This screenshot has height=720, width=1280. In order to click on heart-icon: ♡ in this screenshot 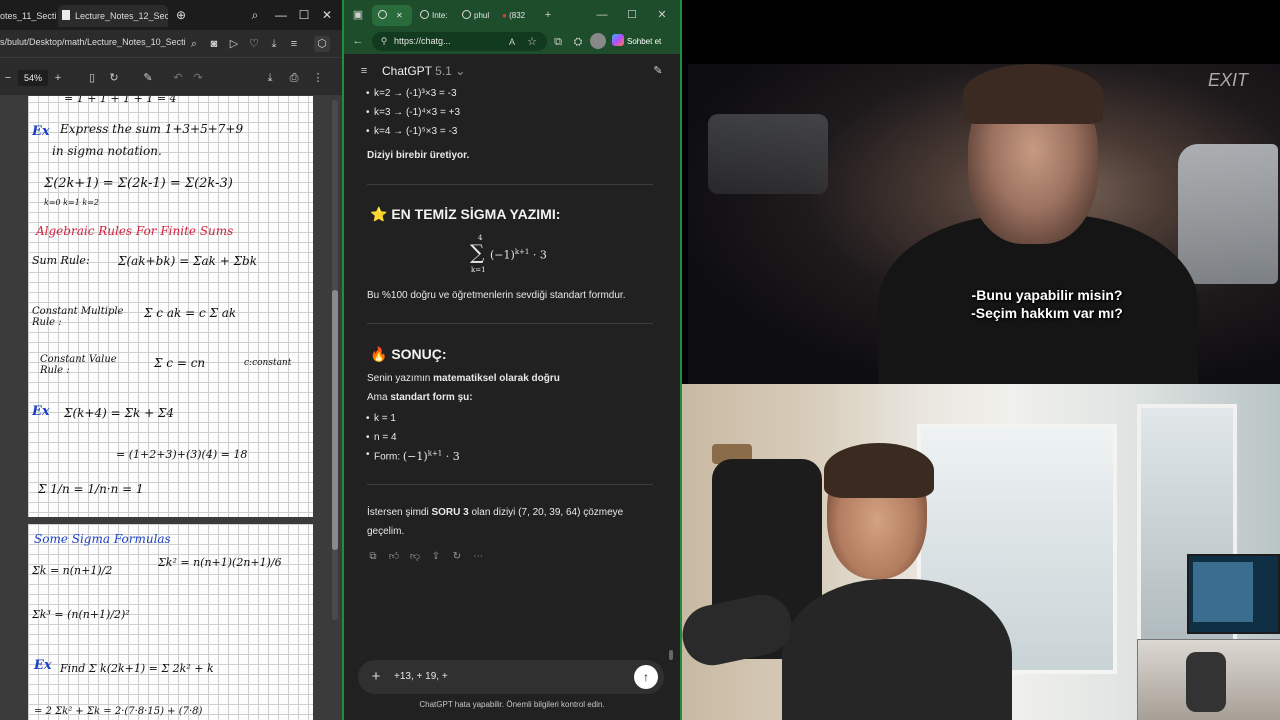, I will do `click(254, 44)`.